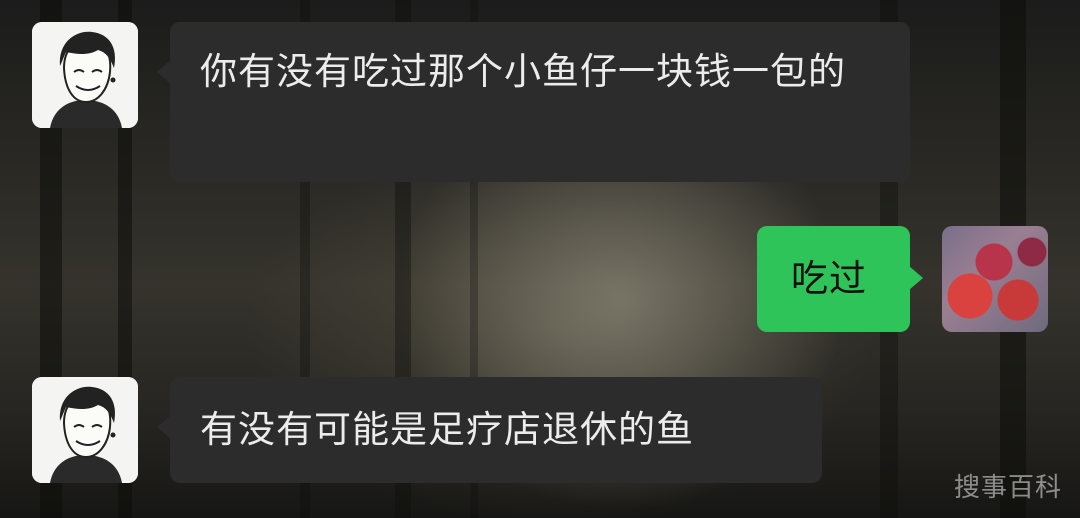 The height and width of the screenshot is (518, 1080). Describe the element at coordinates (1007, 488) in the screenshot. I see `watermark: 搜事百科` at that location.